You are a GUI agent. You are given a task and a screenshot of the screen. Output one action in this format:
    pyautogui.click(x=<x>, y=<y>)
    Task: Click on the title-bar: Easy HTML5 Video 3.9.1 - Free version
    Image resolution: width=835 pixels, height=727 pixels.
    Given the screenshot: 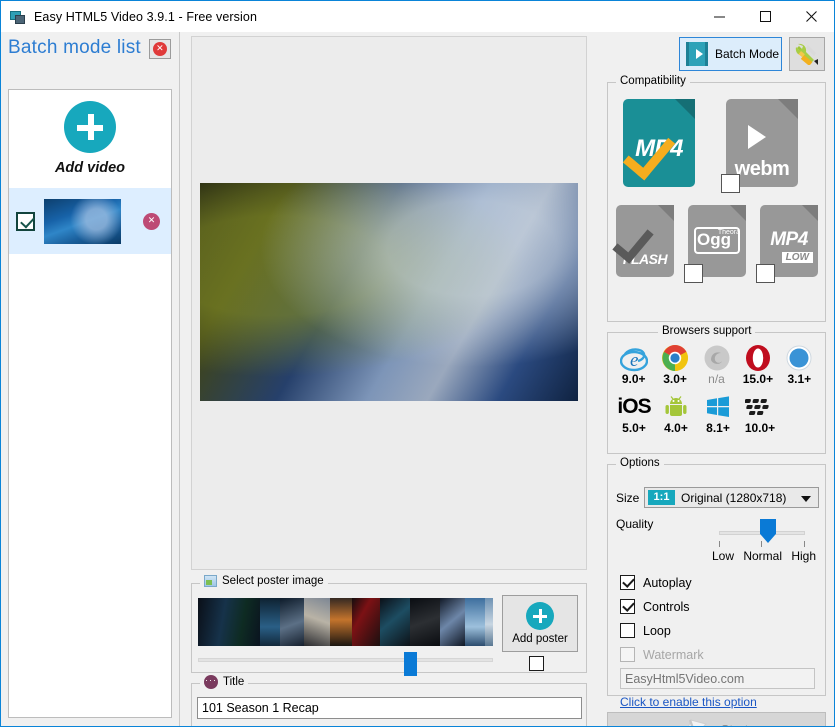 What is the action you would take?
    pyautogui.click(x=417, y=16)
    